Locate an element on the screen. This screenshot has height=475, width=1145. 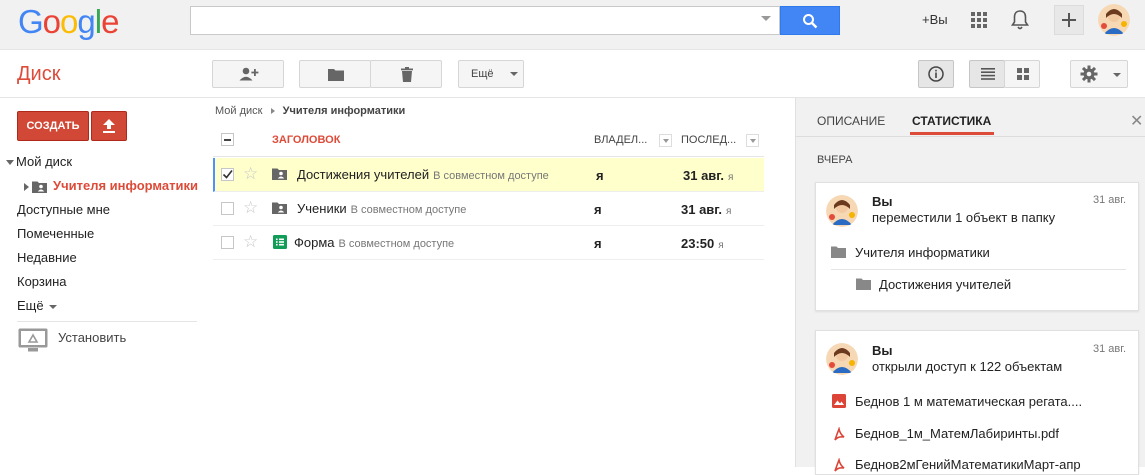
sidebar-item-starred: Помеченные is located at coordinates (55, 233).